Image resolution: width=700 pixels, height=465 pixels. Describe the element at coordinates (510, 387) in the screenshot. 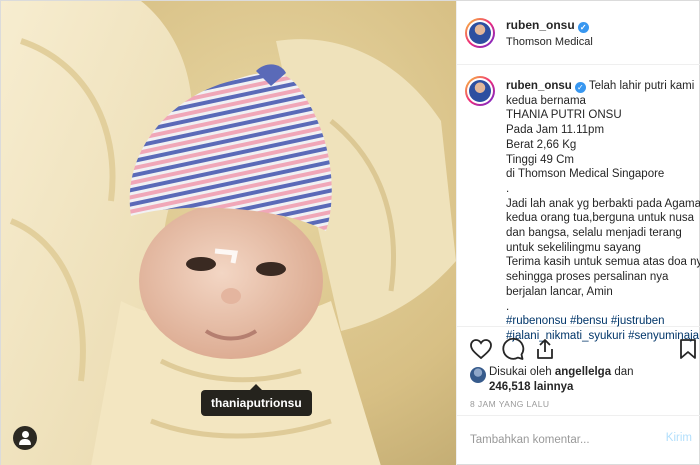

I see `likes-count: 246,518` at that location.